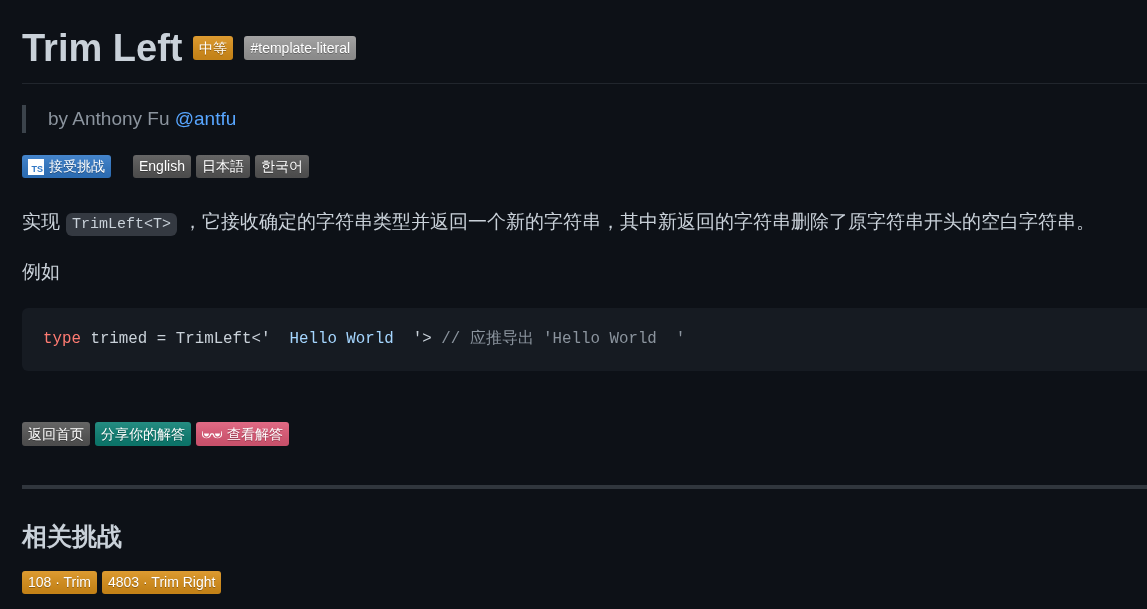  I want to click on section-heading: 相关挑战, so click(72, 536).